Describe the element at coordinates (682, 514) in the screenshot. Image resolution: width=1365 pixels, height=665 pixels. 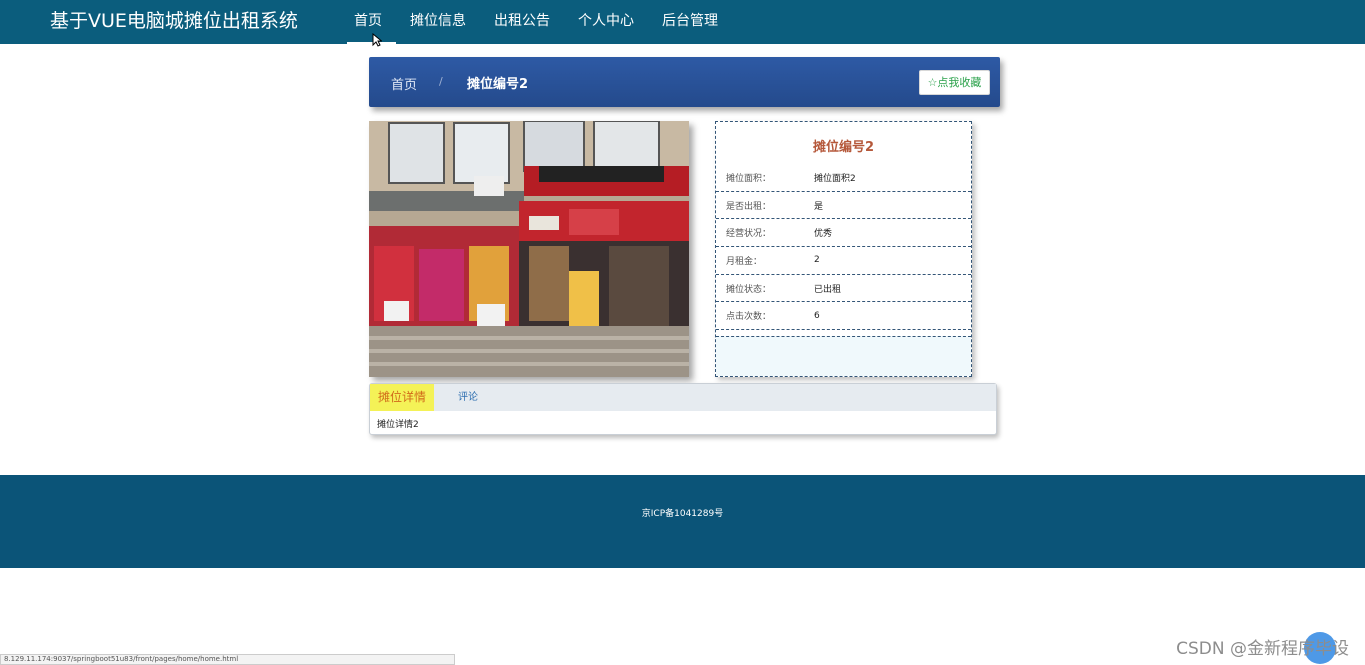
I see `icp-record: 京ICP备1041289号` at that location.